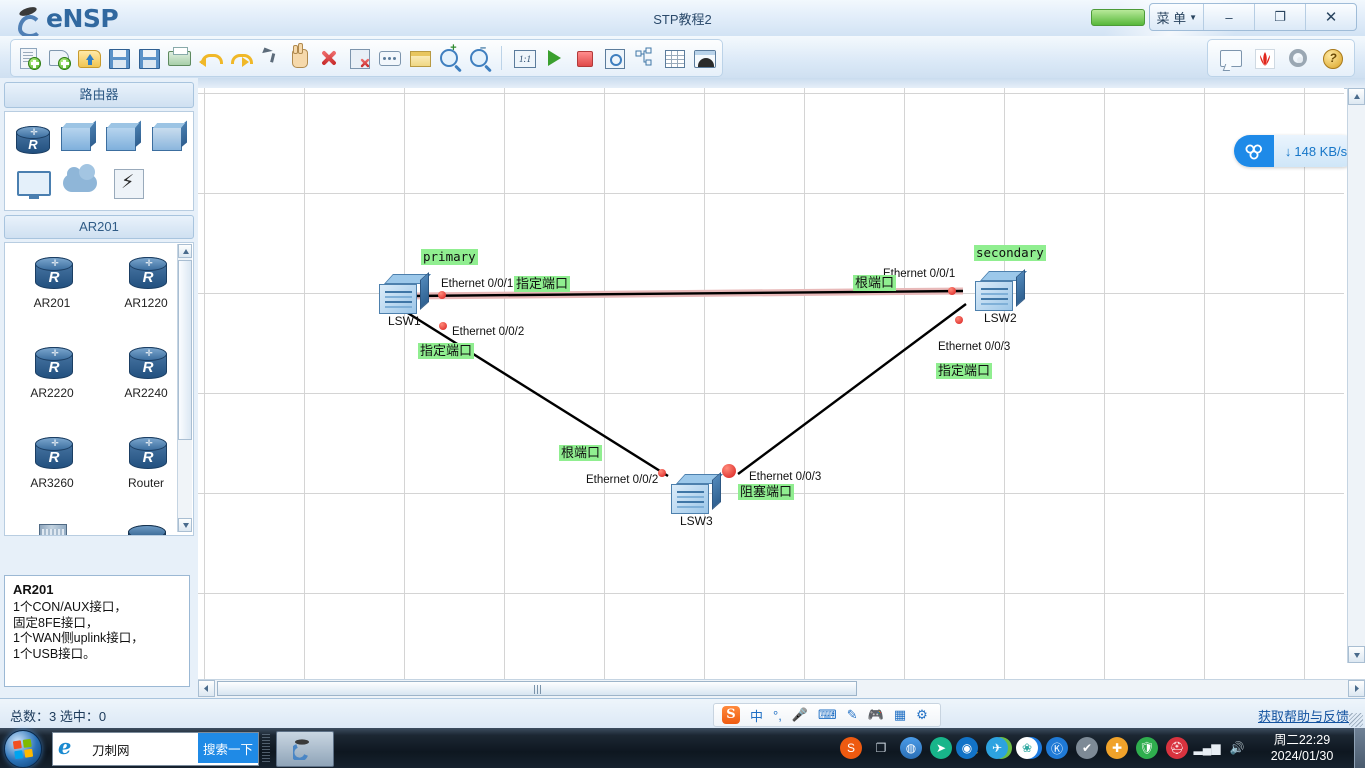  Describe the element at coordinates (704, 58) in the screenshot. I see `console-window-icon` at that location.